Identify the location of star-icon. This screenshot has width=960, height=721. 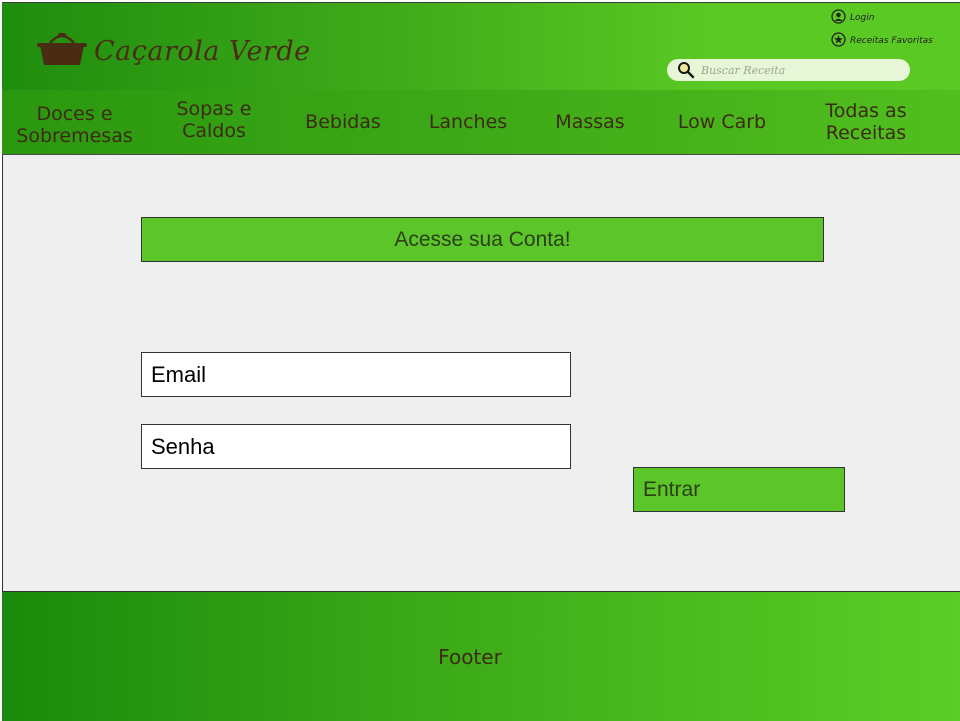
(838, 41).